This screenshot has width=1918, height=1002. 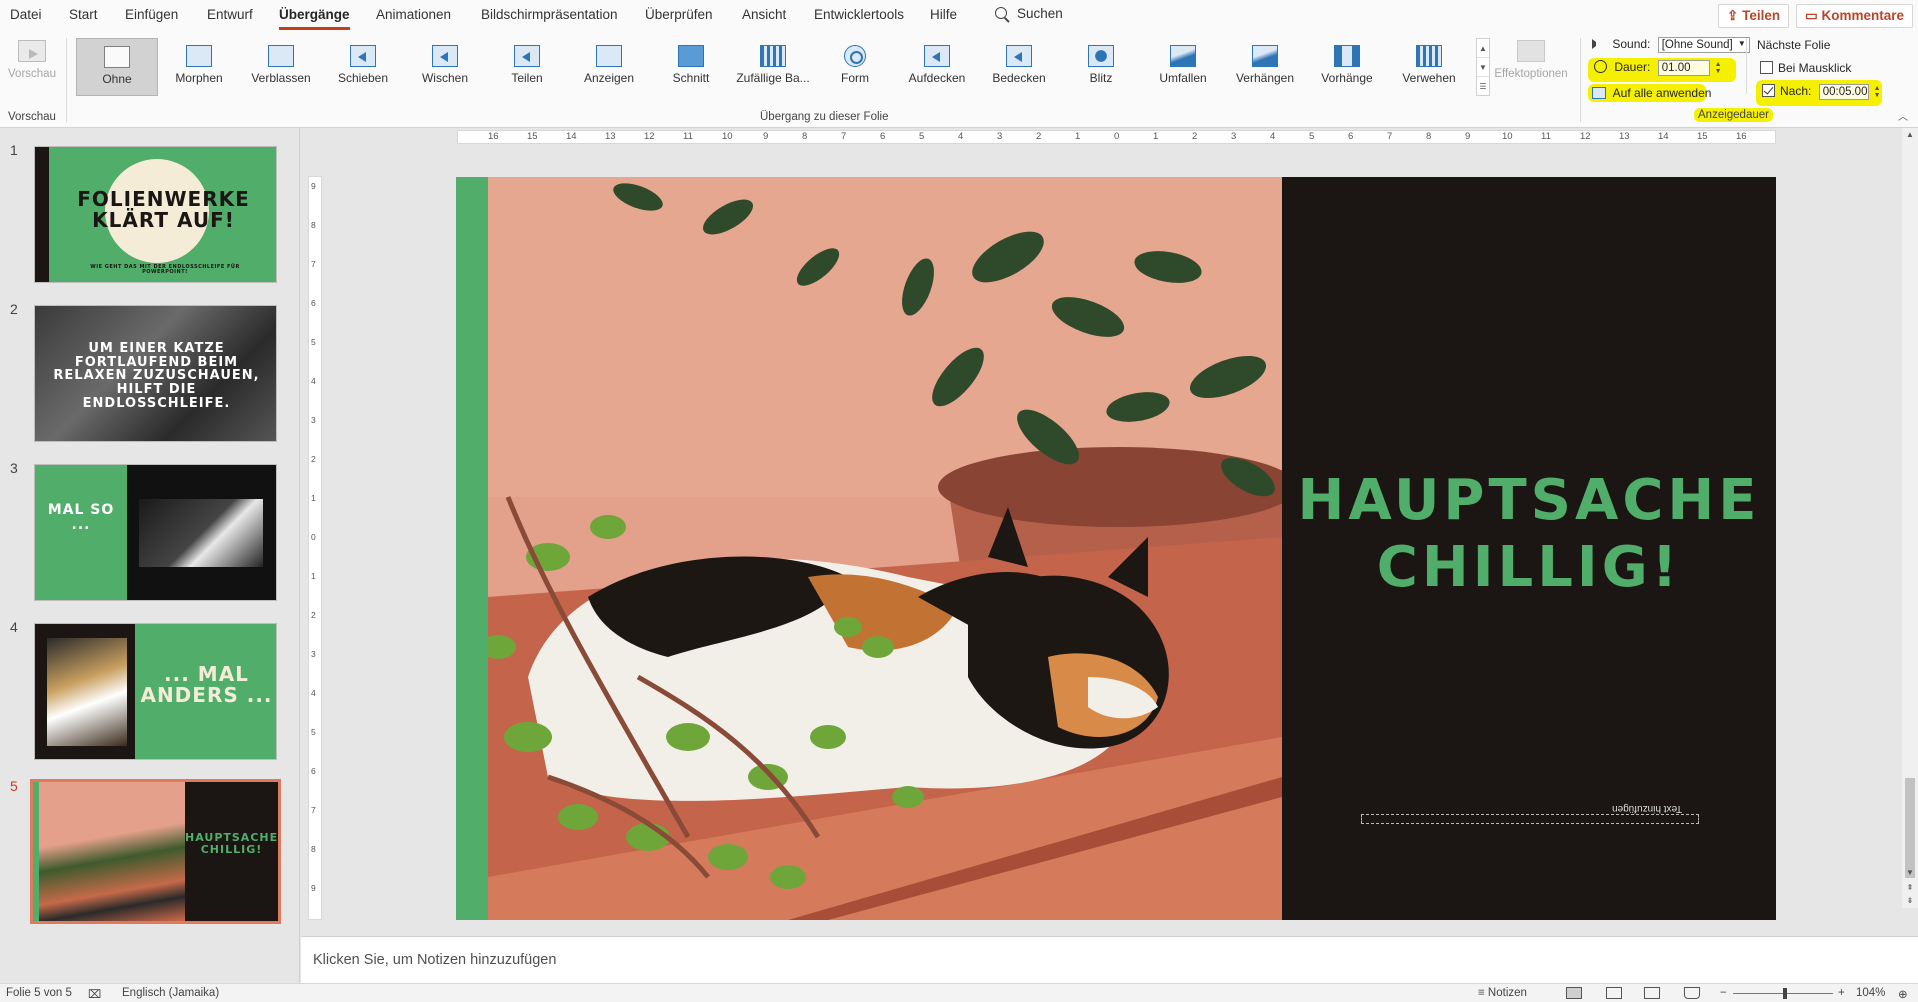 I want to click on menu-ueberpruefen: Überprüfen, so click(x=679, y=14).